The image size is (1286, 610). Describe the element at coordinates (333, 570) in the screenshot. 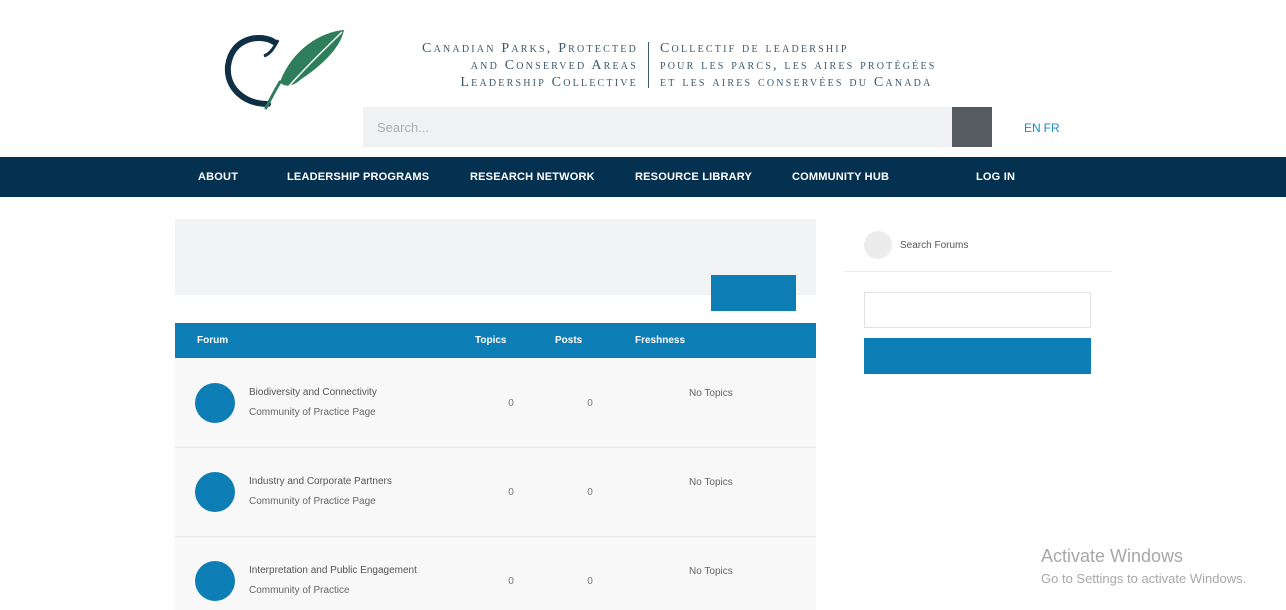

I see `forum-title-link: Interpretation and Public Engagement` at that location.